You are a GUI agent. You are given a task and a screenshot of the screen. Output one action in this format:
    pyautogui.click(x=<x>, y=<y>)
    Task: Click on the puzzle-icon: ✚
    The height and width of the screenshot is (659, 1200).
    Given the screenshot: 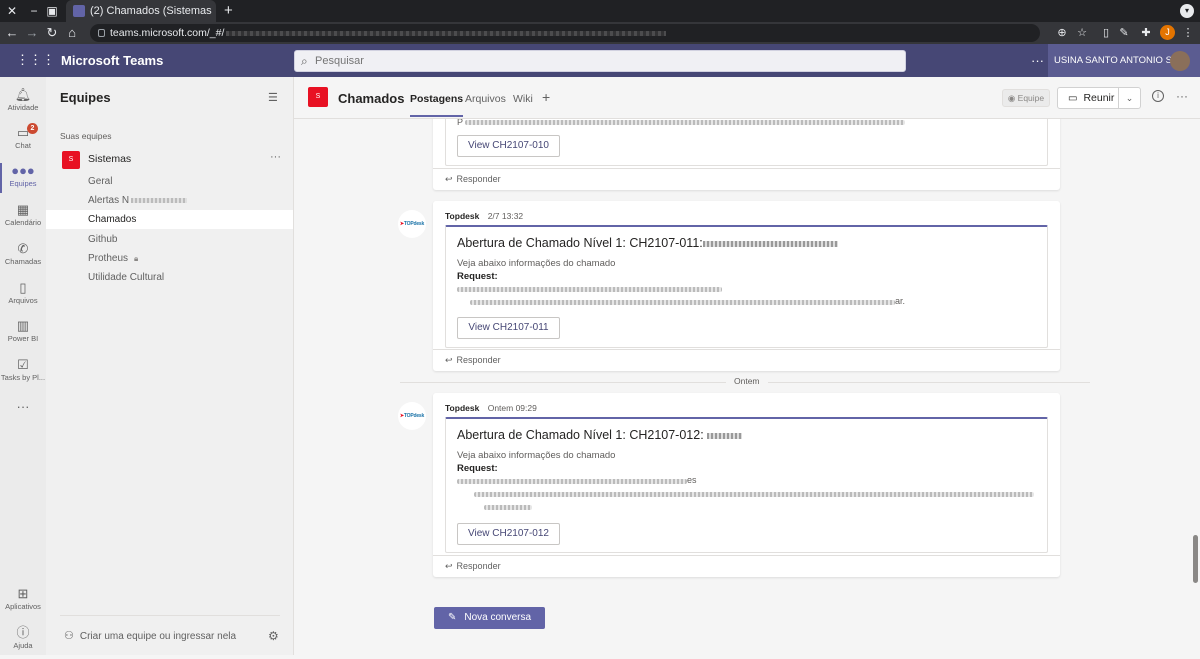 What is the action you would take?
    pyautogui.click(x=1146, y=33)
    